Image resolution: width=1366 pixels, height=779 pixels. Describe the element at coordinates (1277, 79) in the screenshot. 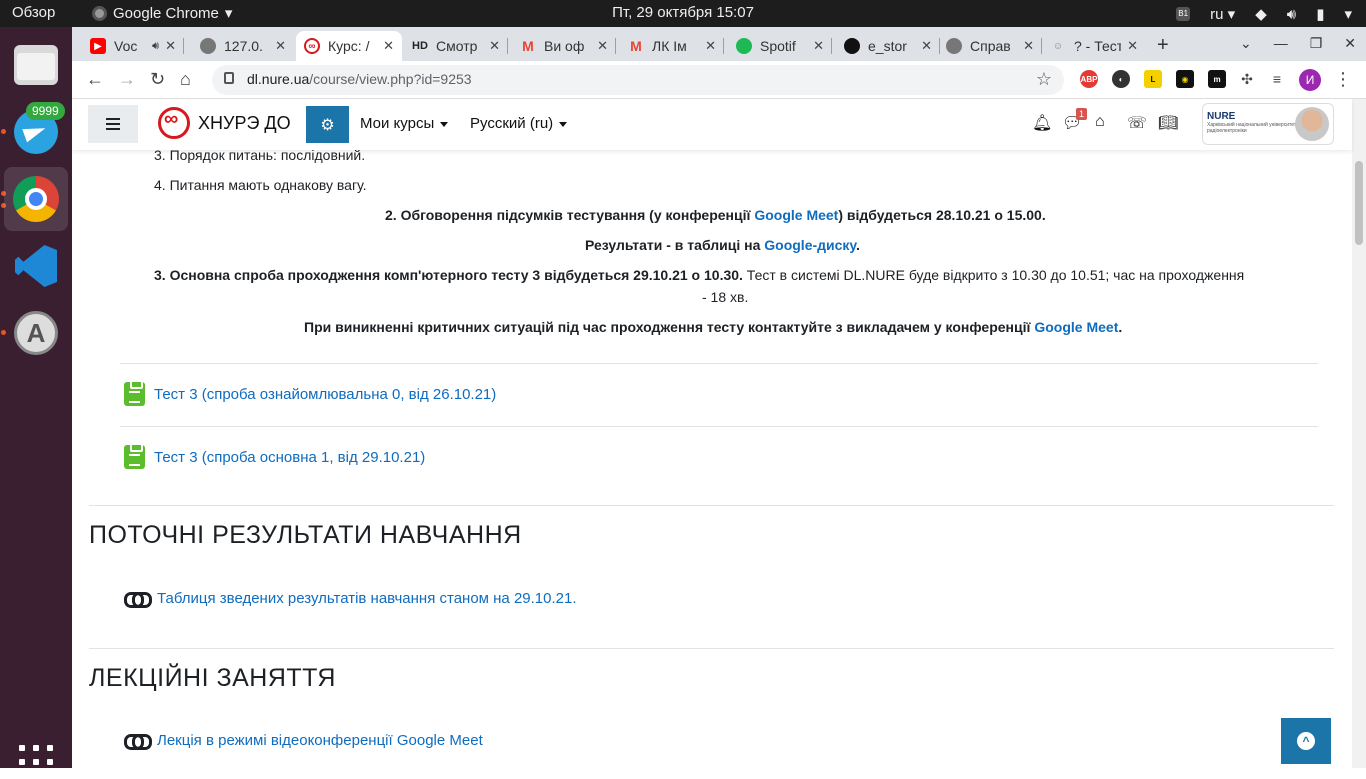

I see `media-controls-icon: ≡` at that location.